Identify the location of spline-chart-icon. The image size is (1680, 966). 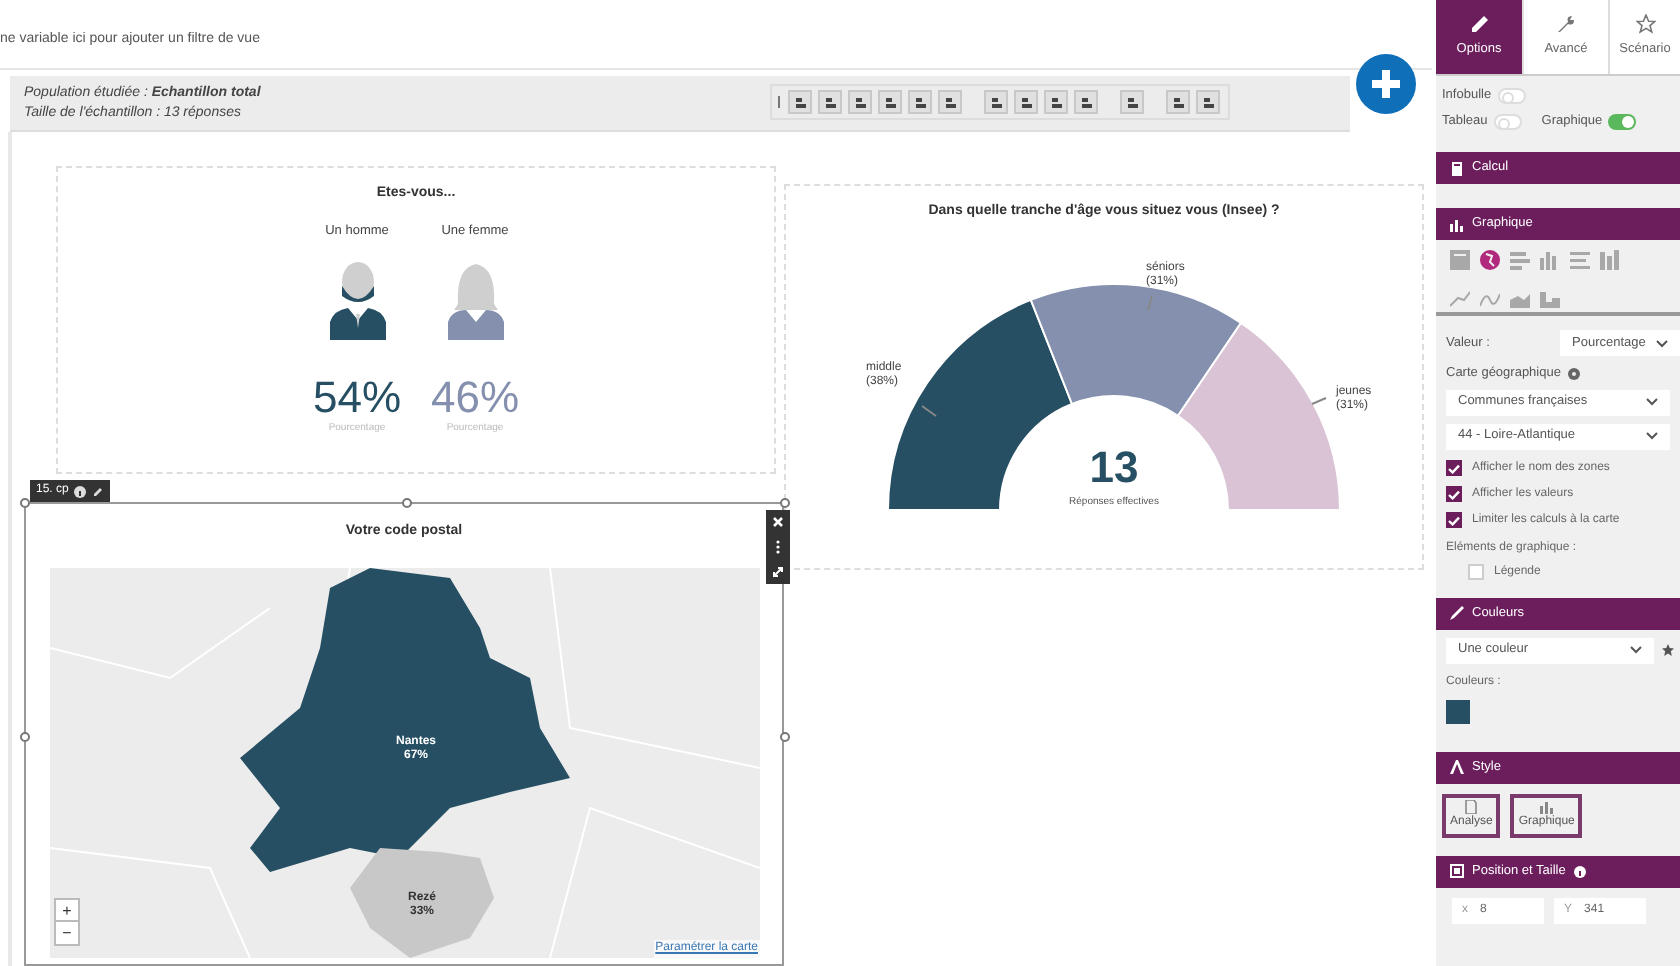
(1490, 298).